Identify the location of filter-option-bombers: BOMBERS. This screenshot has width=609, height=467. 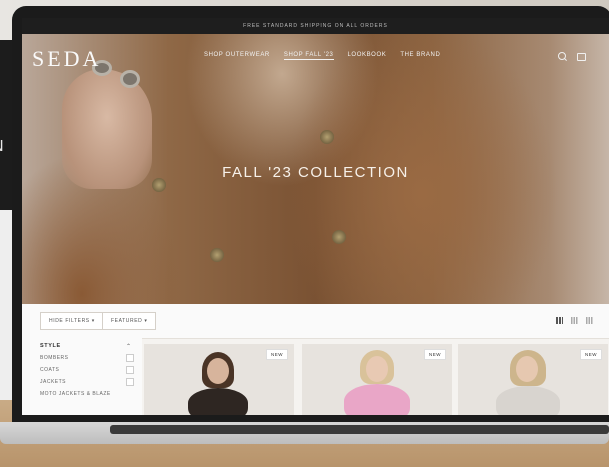
(54, 358).